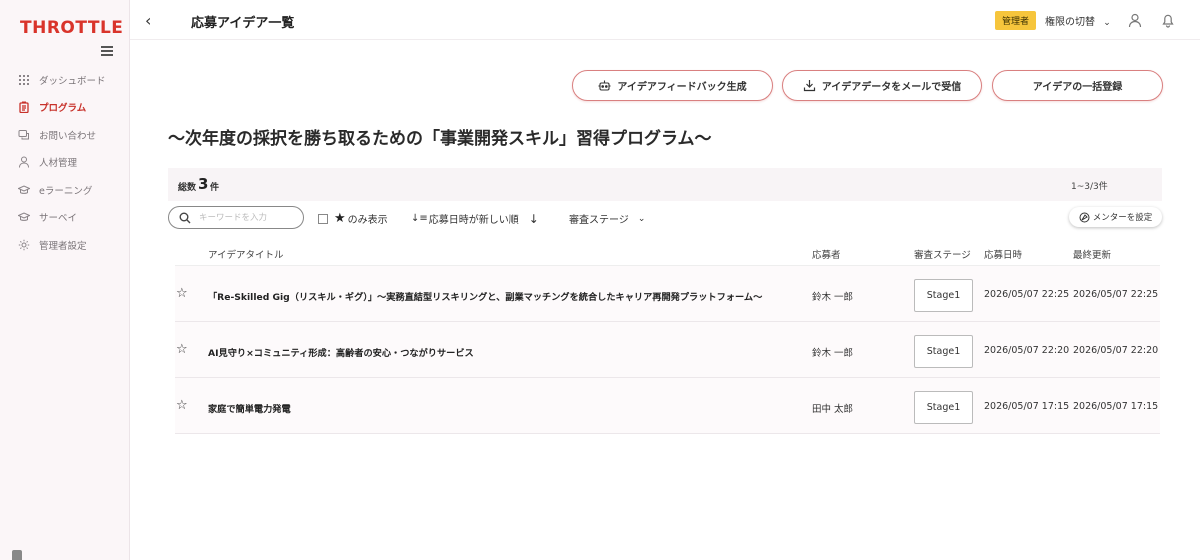 This screenshot has height=560, width=1200. I want to click on count-label: 総数, so click(187, 188).